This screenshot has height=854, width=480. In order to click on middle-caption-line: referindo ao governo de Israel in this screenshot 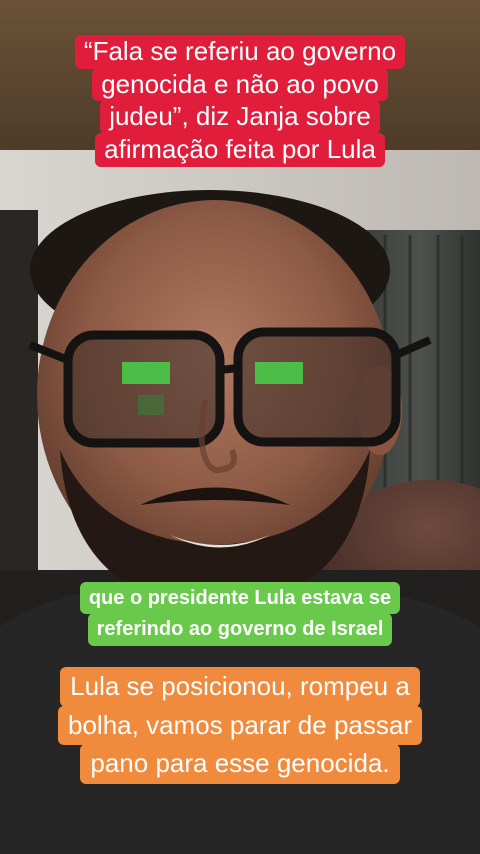, I will do `click(240, 629)`.